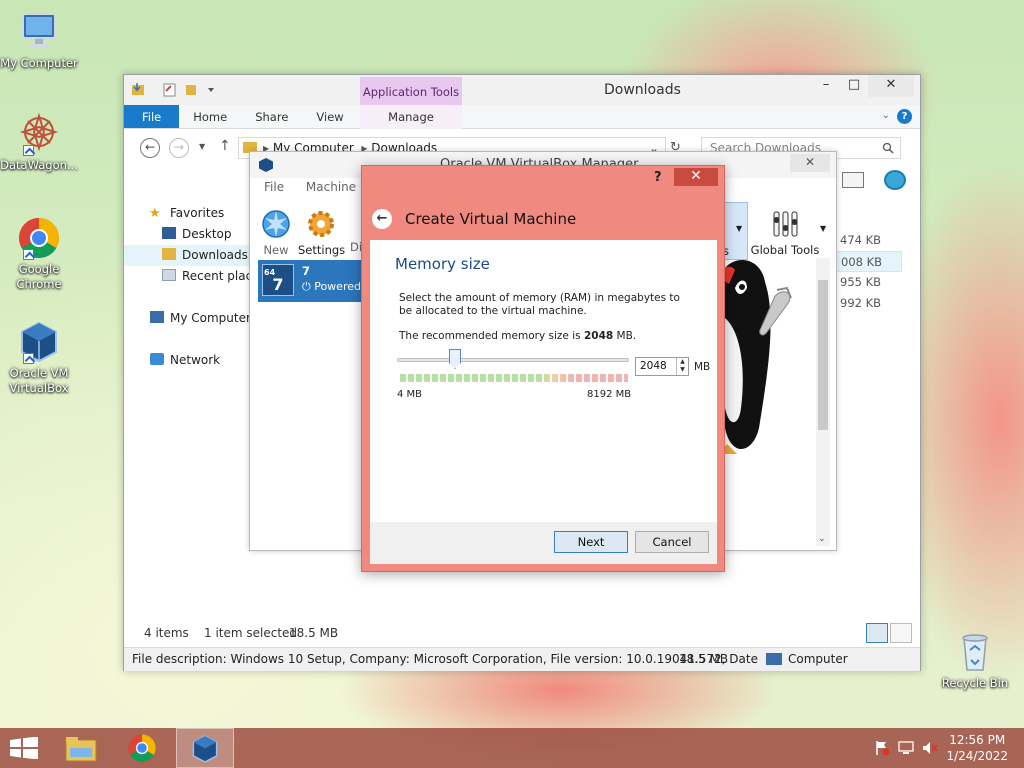  Describe the element at coordinates (188, 234) in the screenshot. I see `nav-desktop: Desktop` at that location.